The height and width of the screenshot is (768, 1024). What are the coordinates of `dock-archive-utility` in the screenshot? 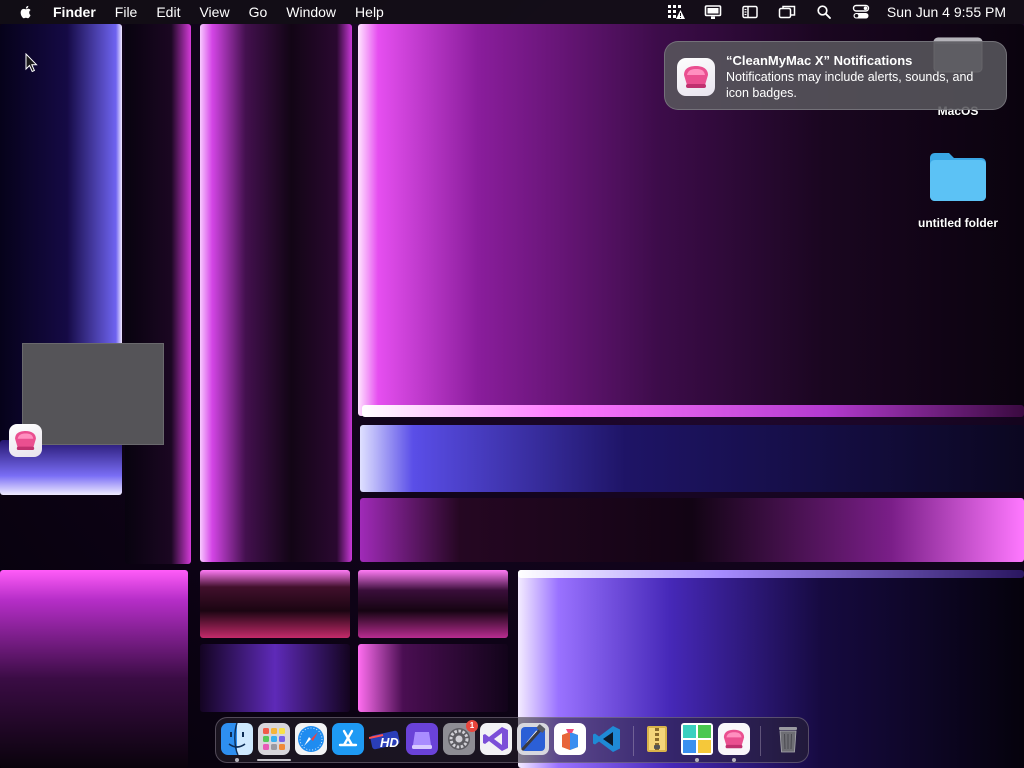 It's located at (657, 739).